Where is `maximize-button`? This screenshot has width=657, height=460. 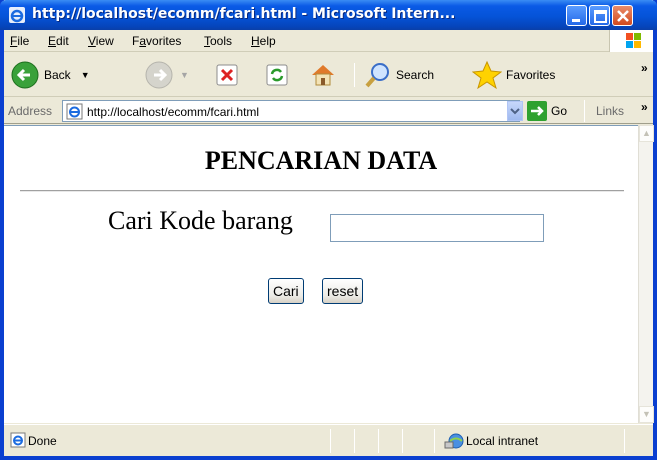 maximize-button is located at coordinates (599, 15).